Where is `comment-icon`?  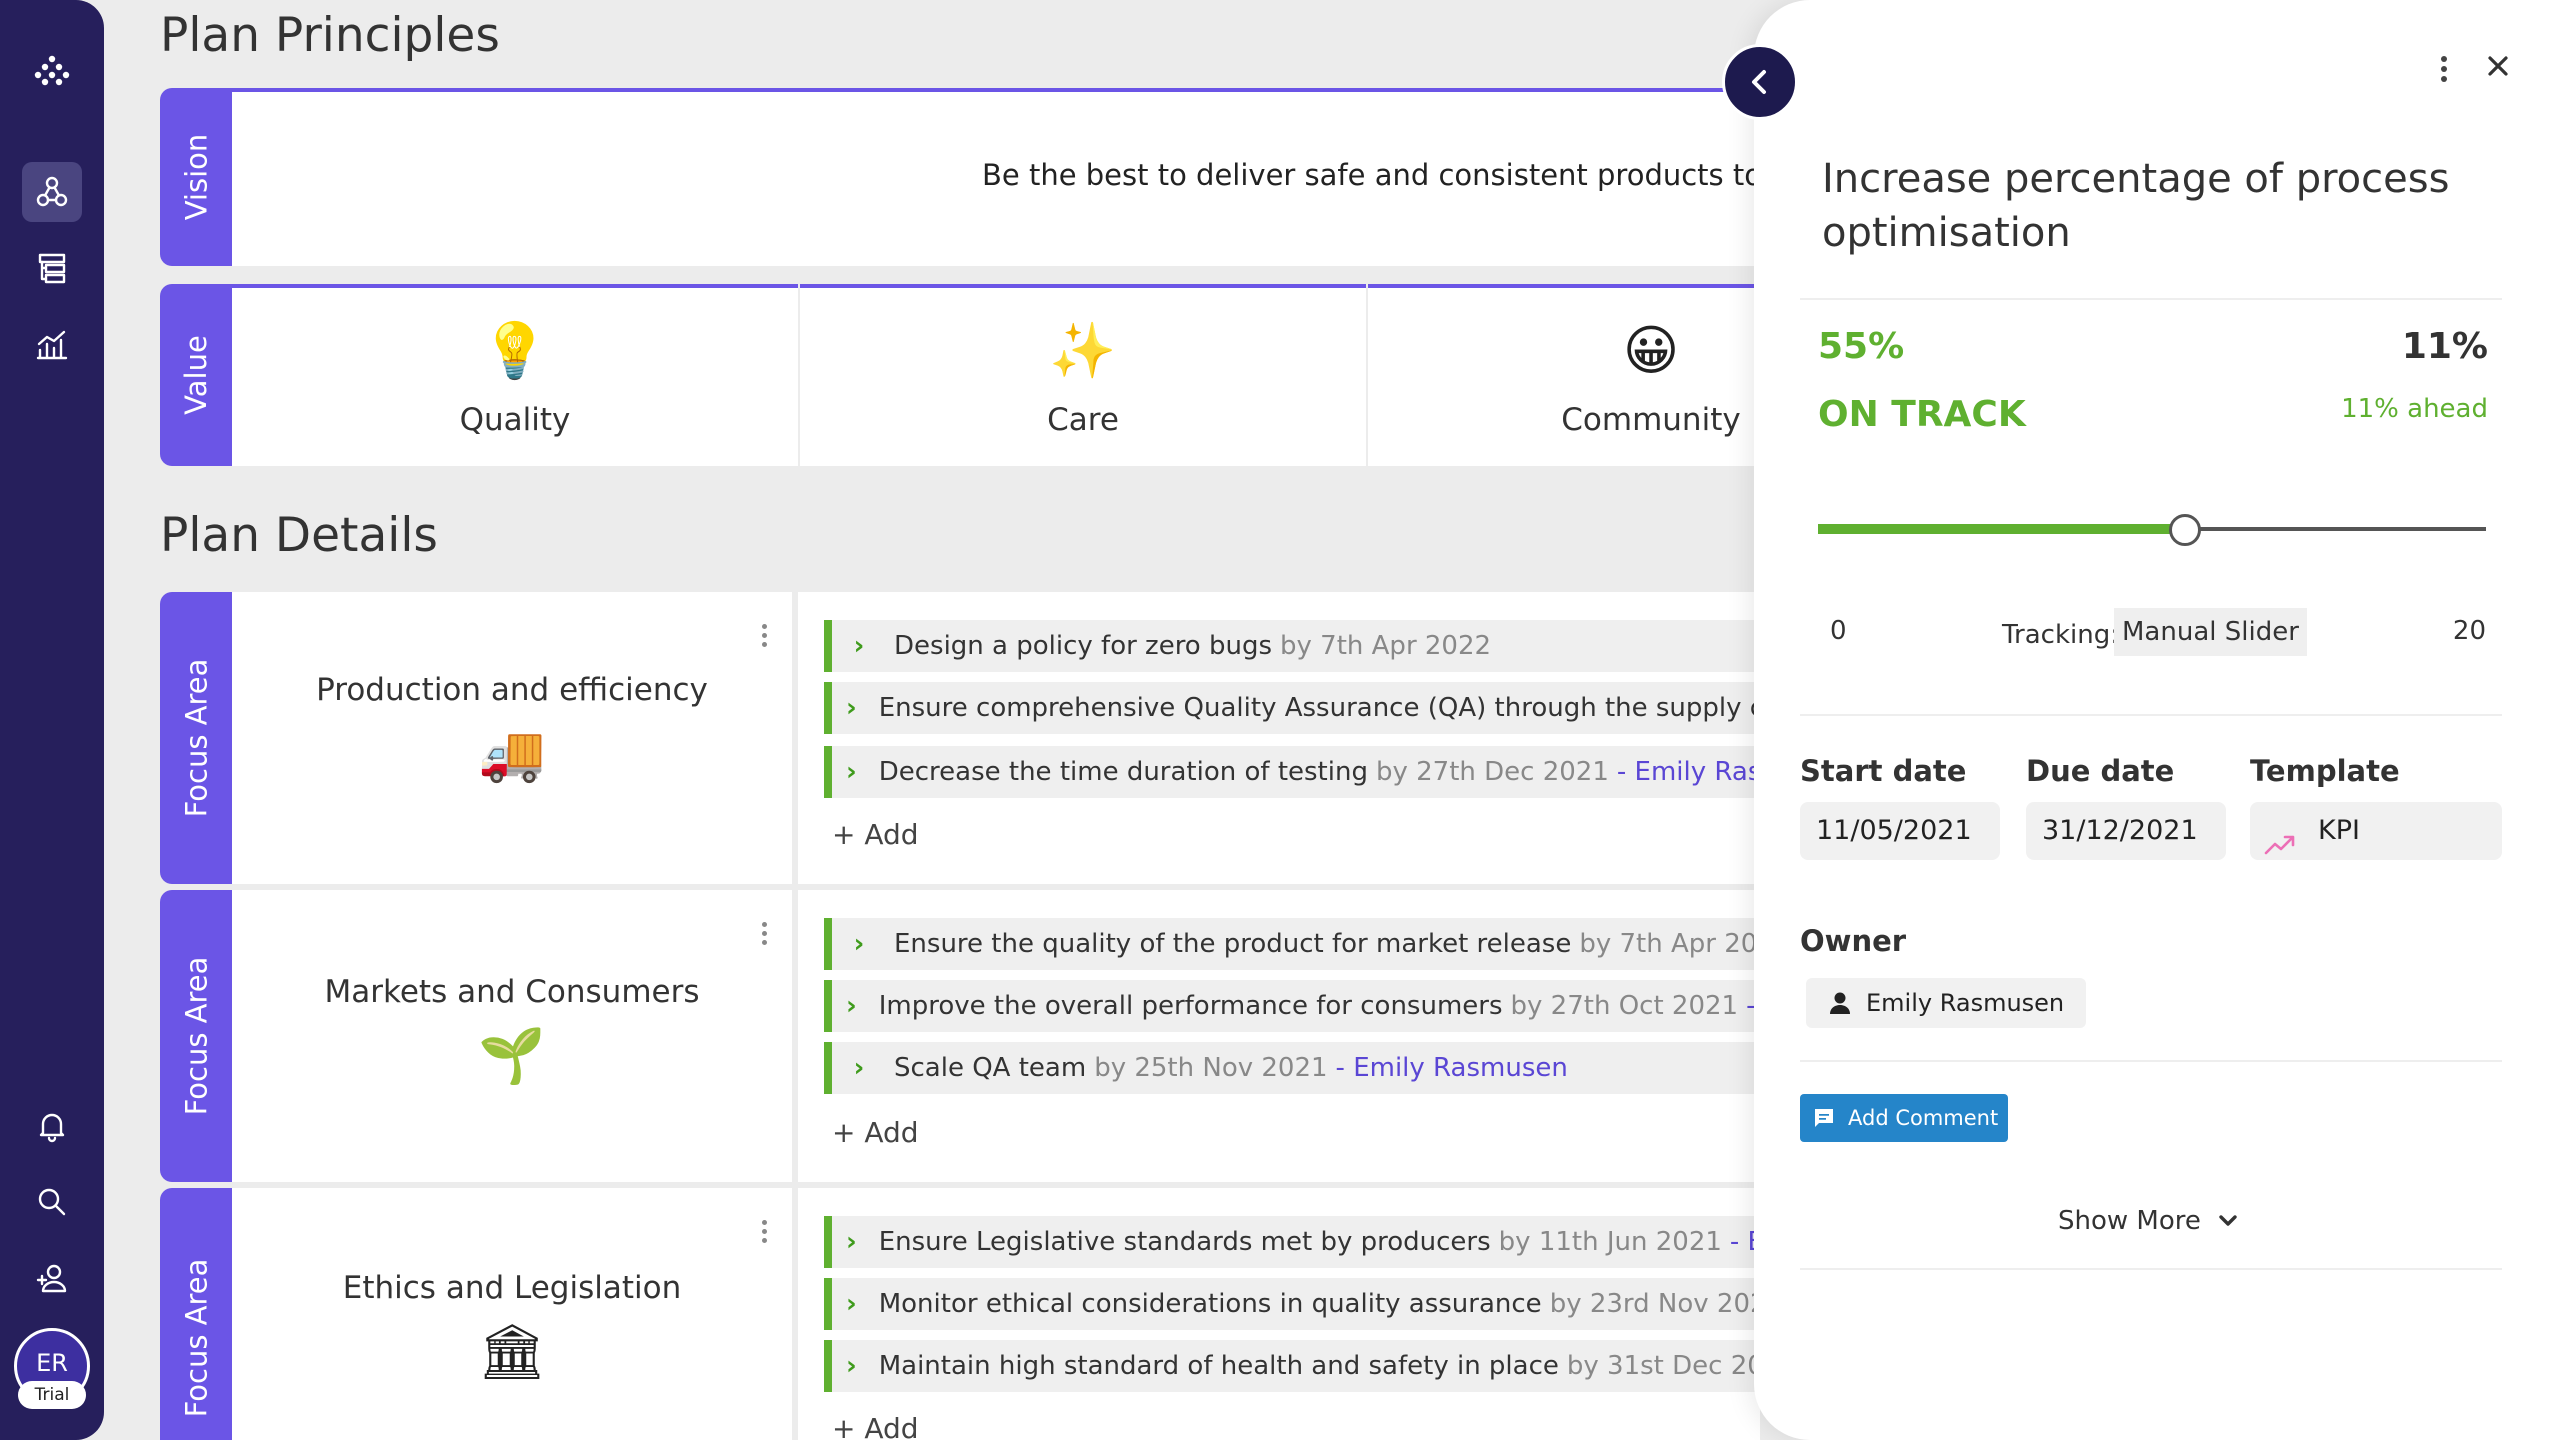 comment-icon is located at coordinates (1824, 1118).